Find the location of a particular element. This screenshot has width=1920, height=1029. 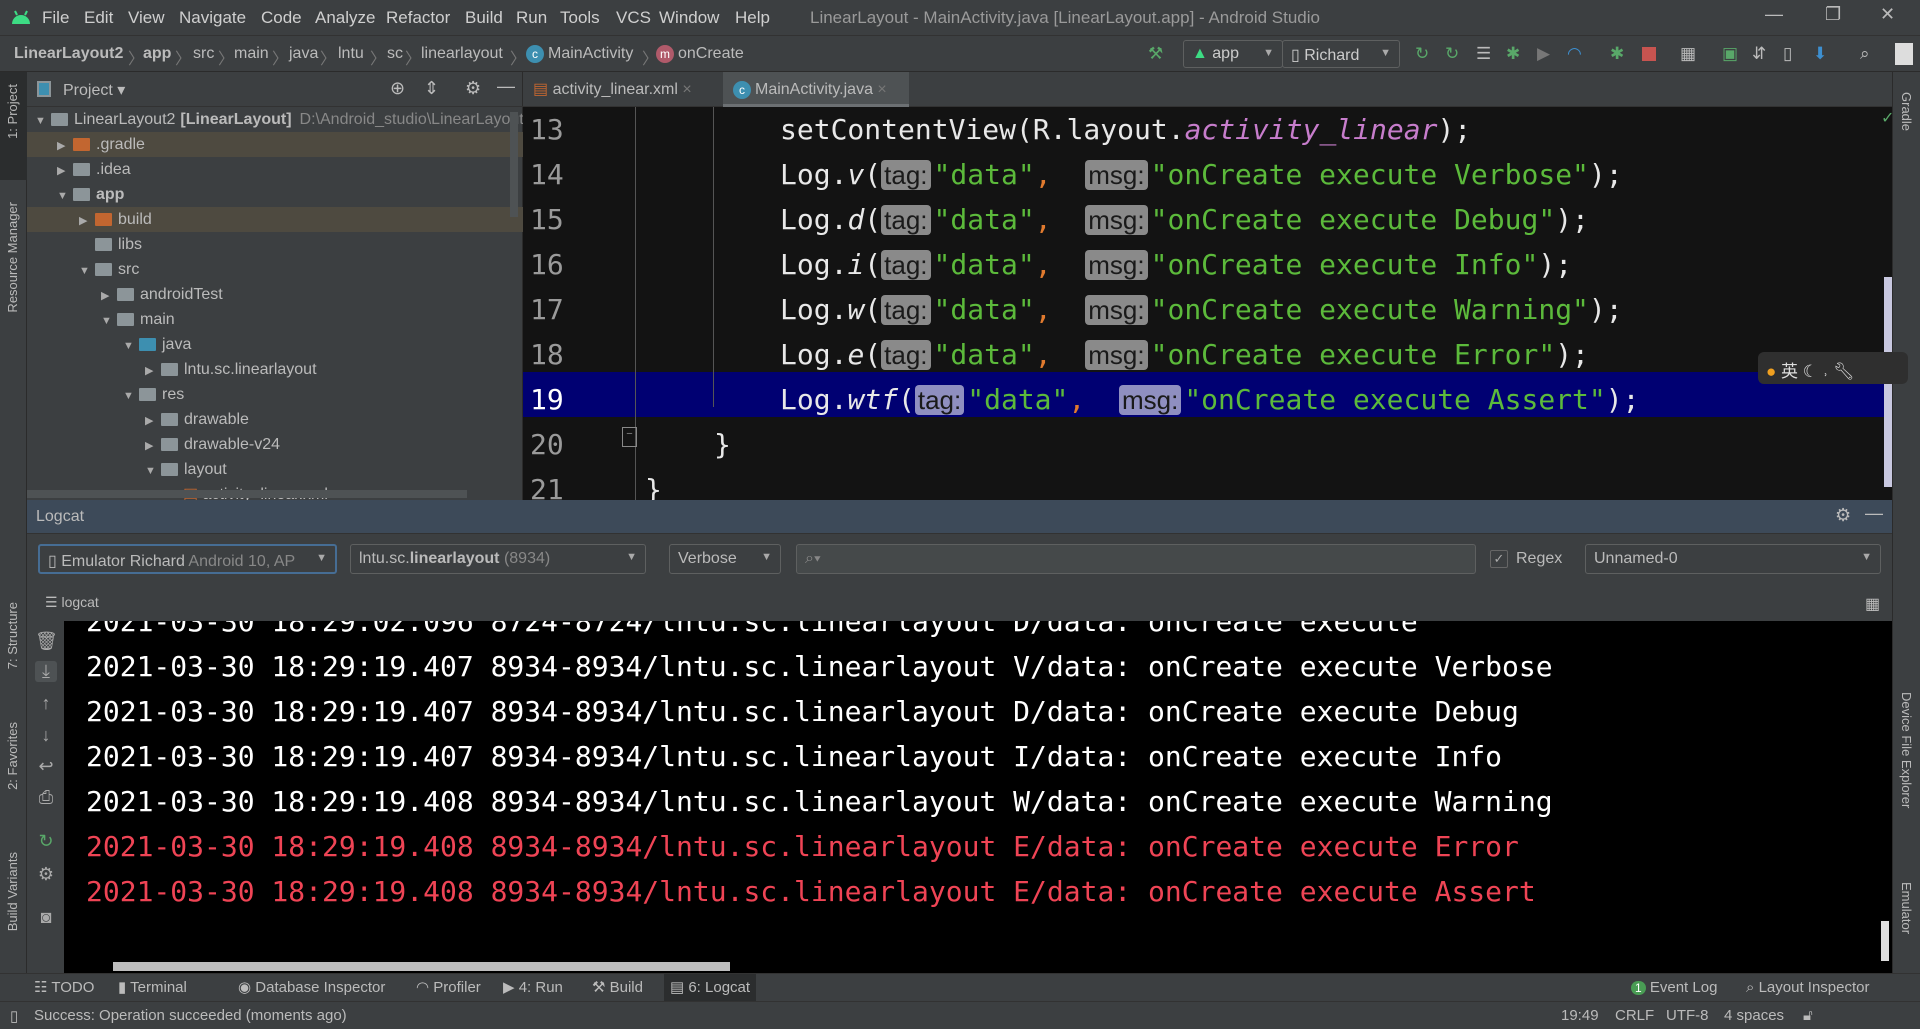

project-view-select: Project ▾ is located at coordinates (94, 90).